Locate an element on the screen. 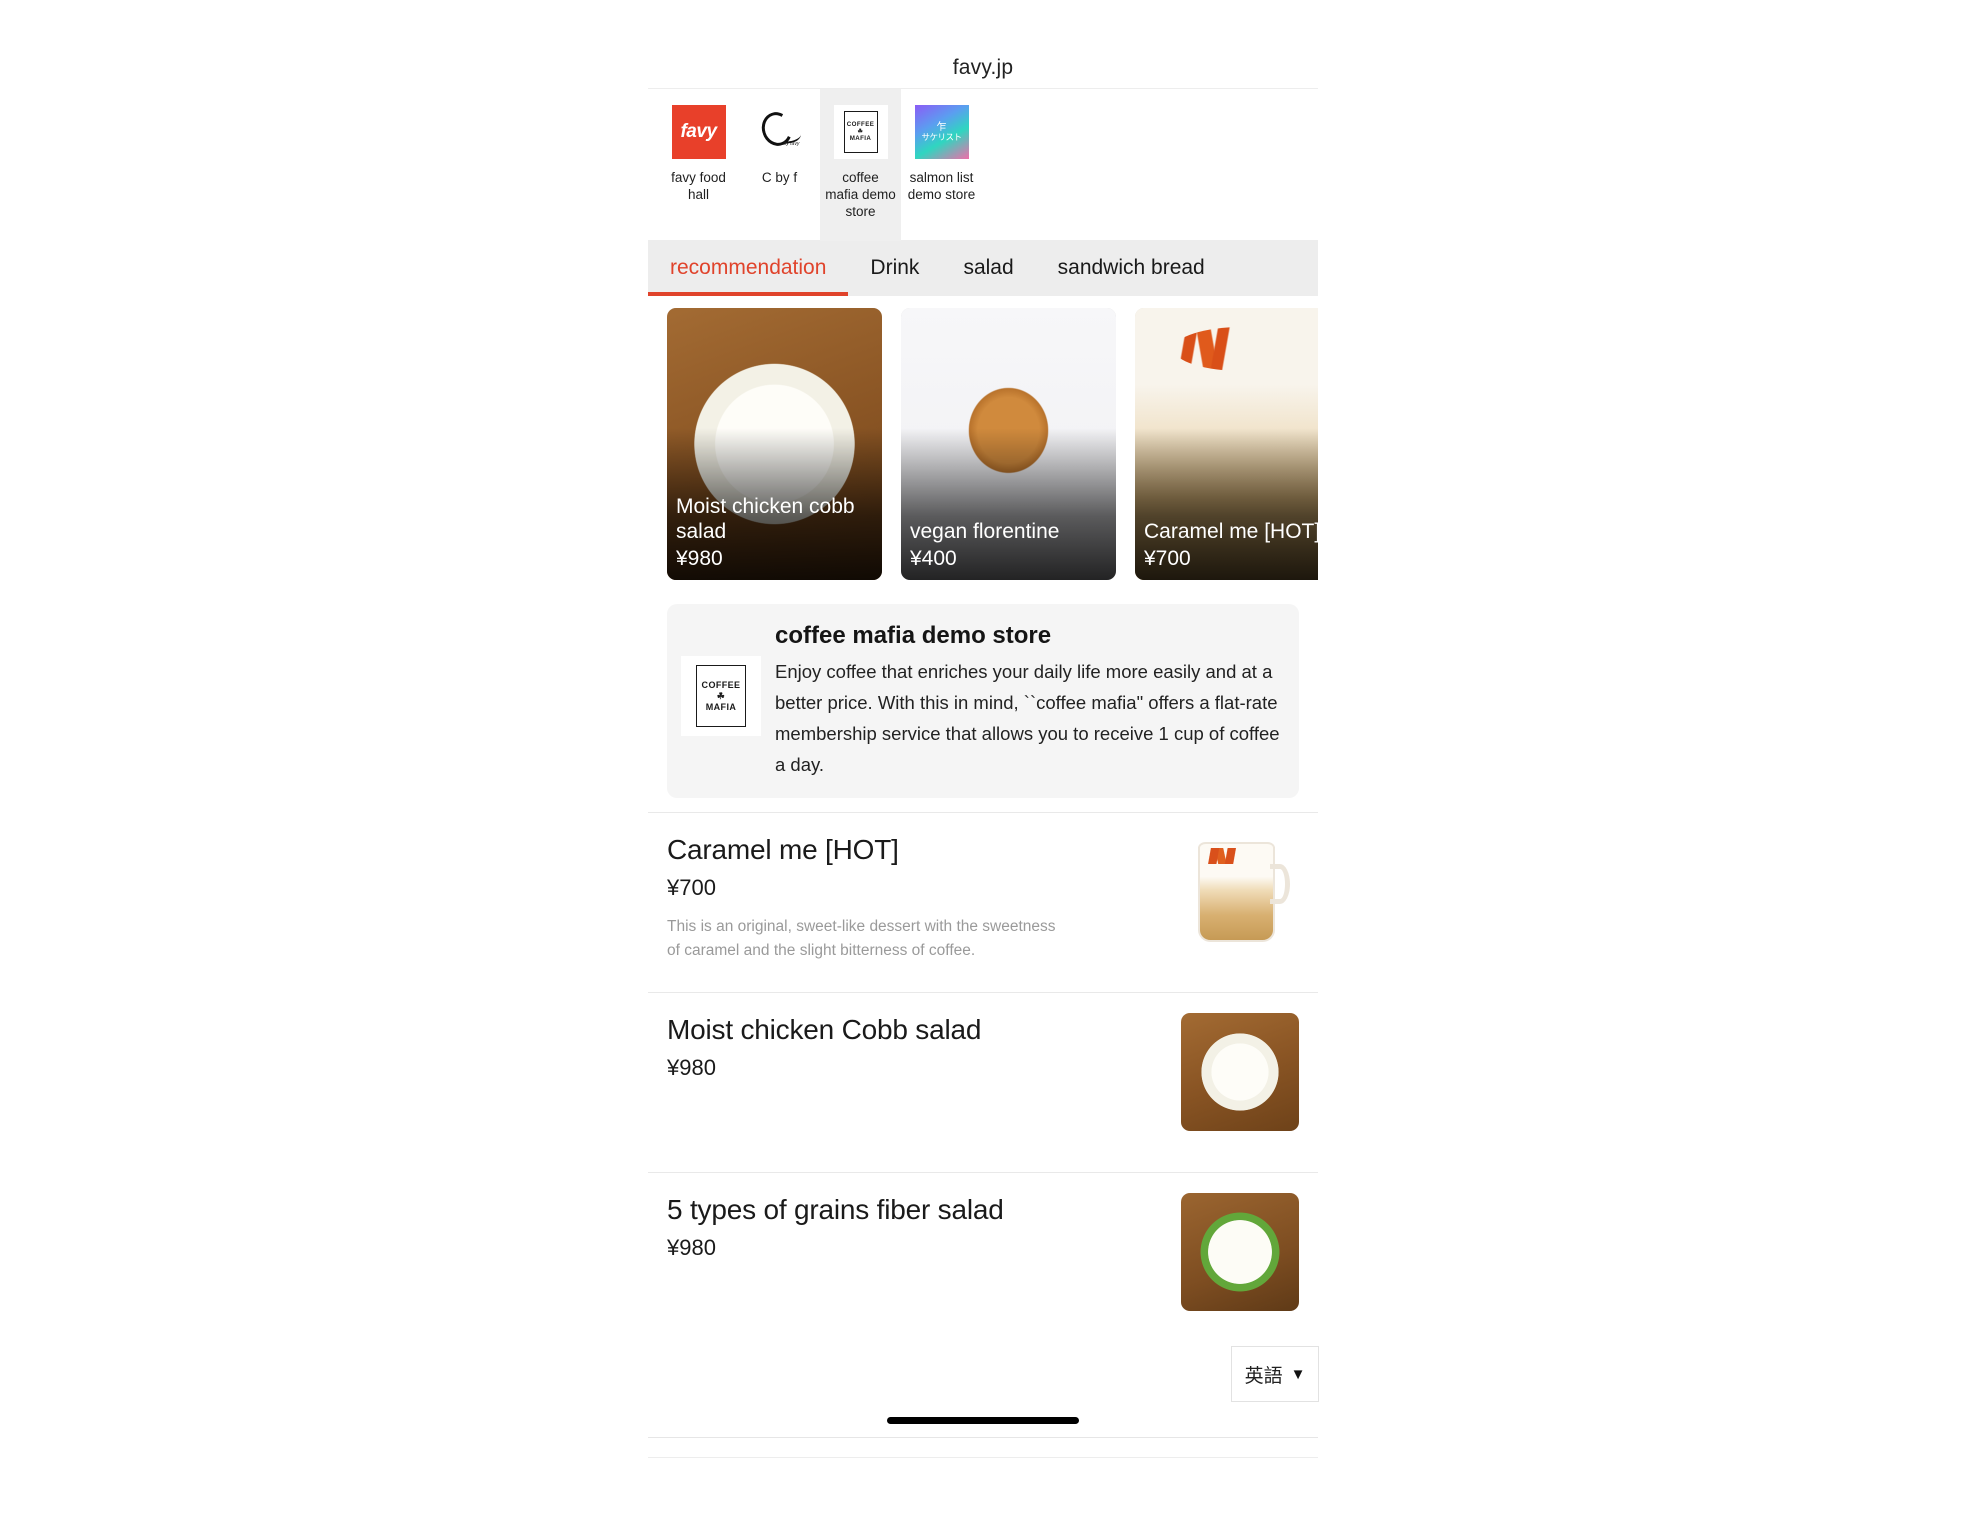 The width and height of the screenshot is (1973, 1519). coffee-mafia-logo-icon: COFFEE ☘ MAFIA is located at coordinates (860, 132).